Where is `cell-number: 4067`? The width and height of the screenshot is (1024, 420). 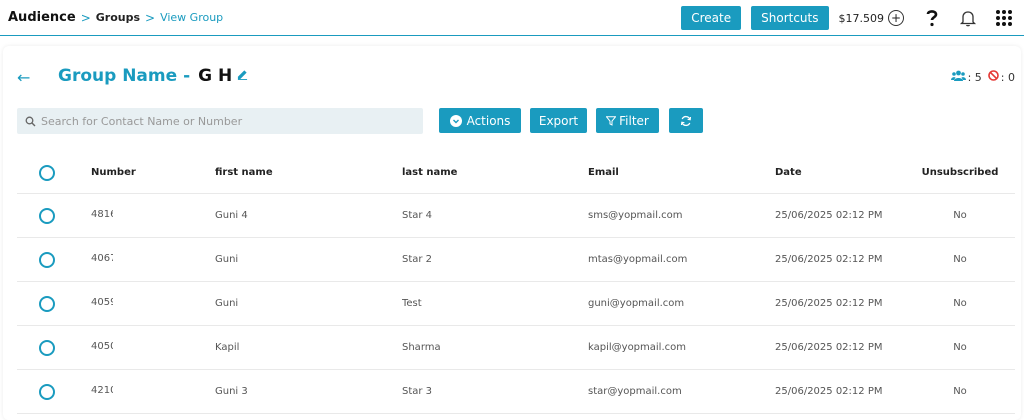 cell-number: 4067 is located at coordinates (102, 258).